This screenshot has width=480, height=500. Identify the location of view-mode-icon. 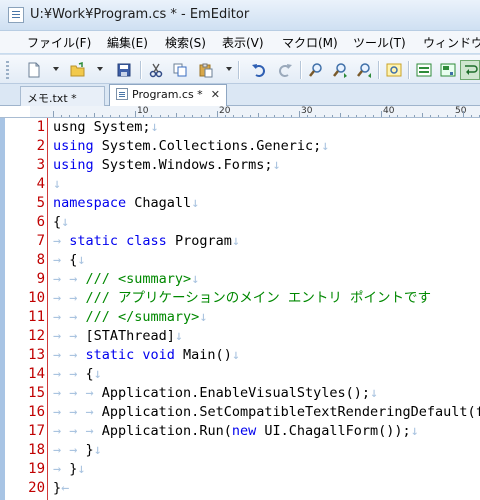
(424, 70).